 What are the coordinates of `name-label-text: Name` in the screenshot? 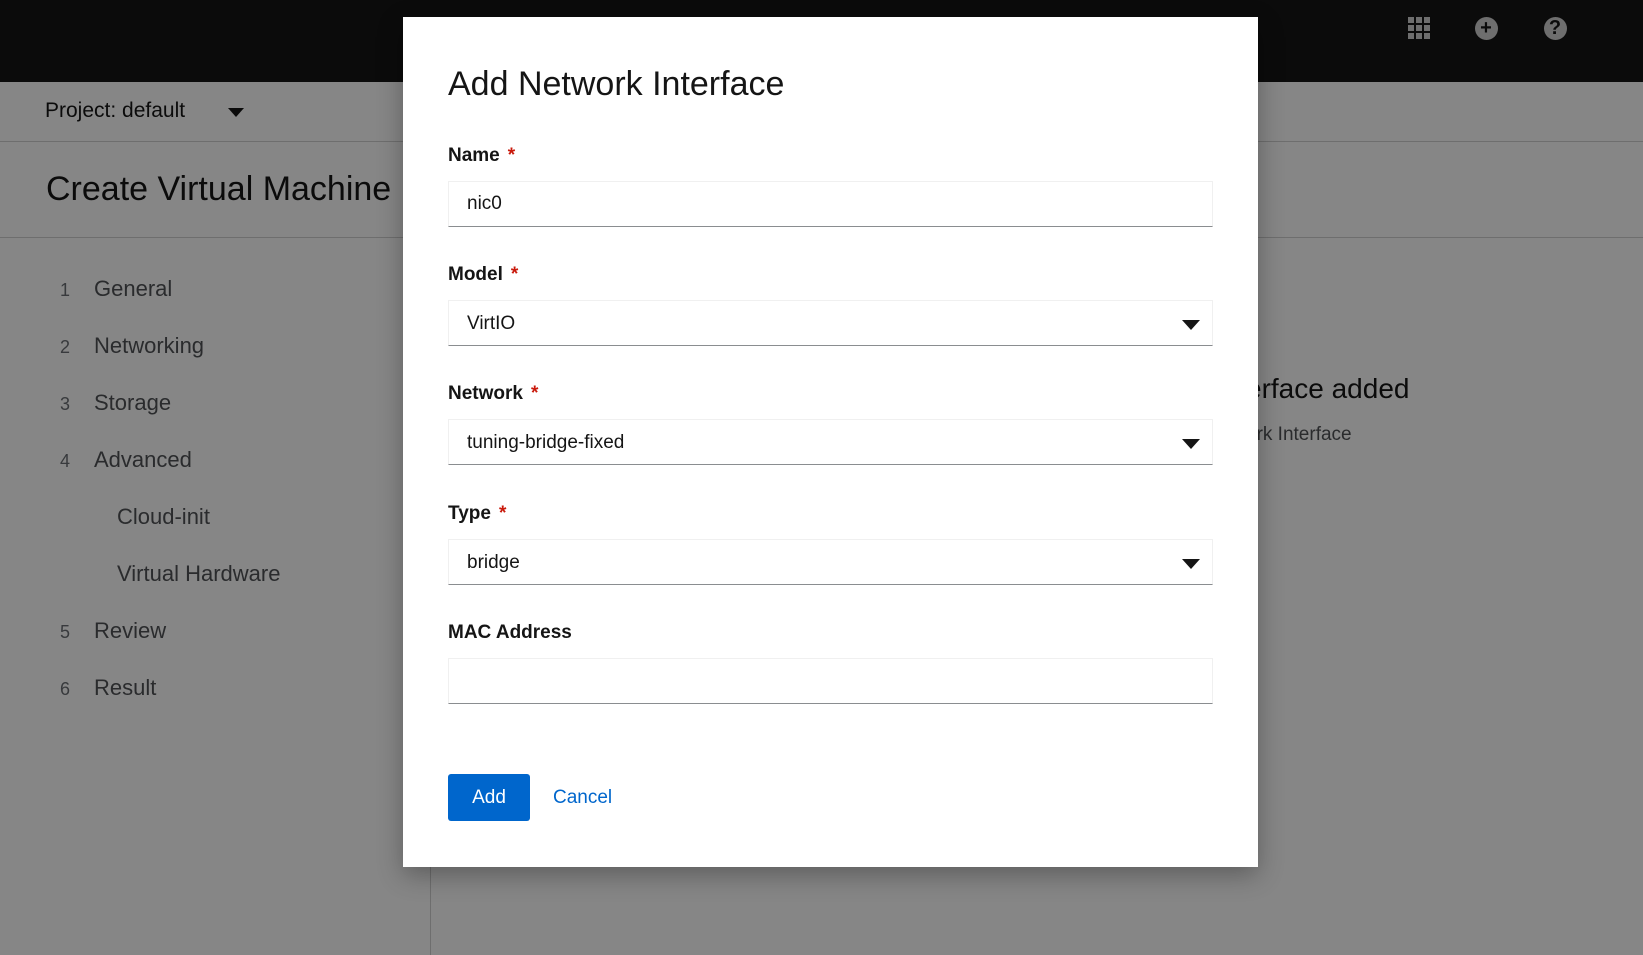 It's located at (474, 155).